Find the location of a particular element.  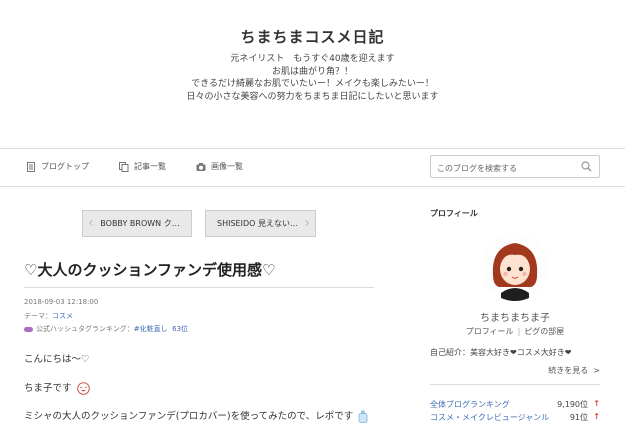

read-more-label: 続きを見る is located at coordinates (568, 370).